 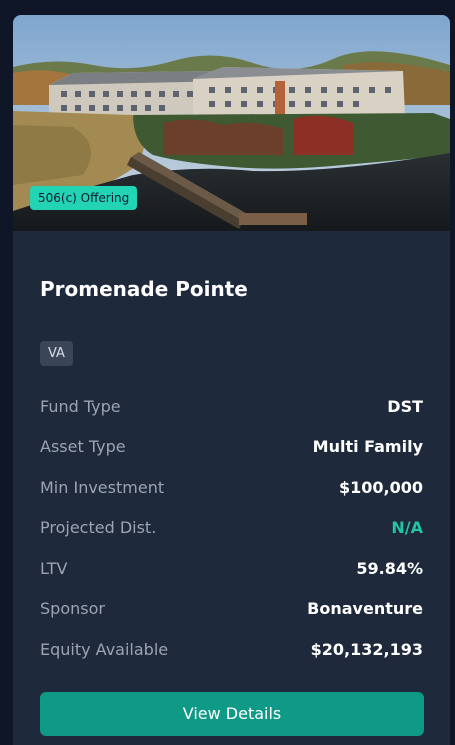 I want to click on detail-value: Multi Family, so click(x=367, y=447).